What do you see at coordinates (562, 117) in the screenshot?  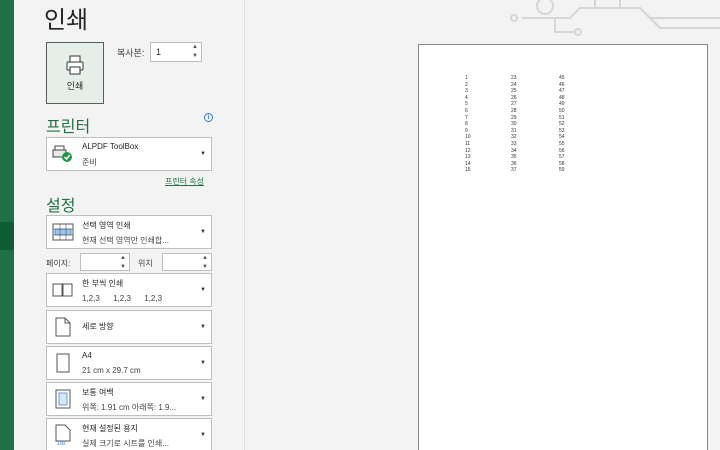 I see `preview-cell: 51` at bounding box center [562, 117].